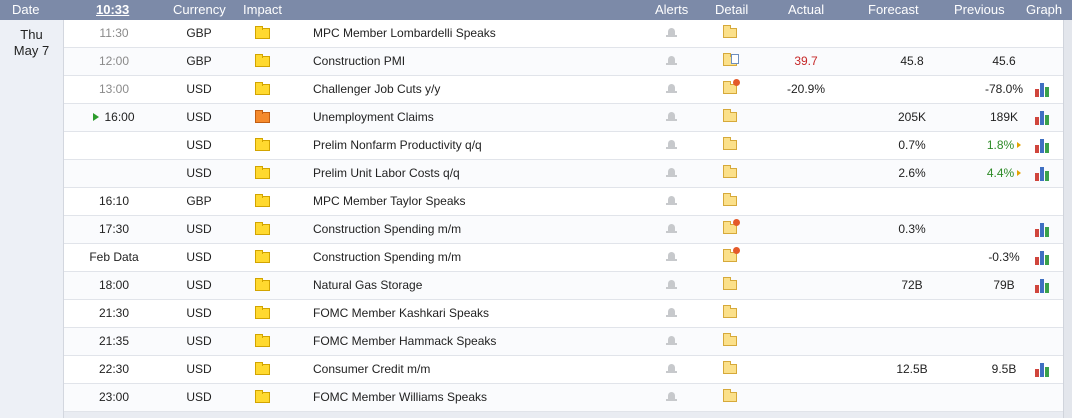 The width and height of the screenshot is (1072, 418). I want to click on calendar-row: 16:10 GBP MPC Member Taylor Speaks, so click(563, 202).